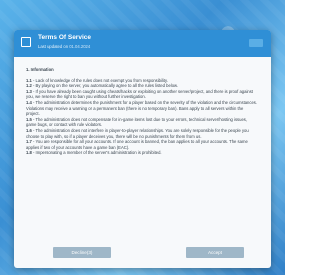 Image resolution: width=320 pixels, height=275 pixels. Describe the element at coordinates (82, 252) in the screenshot. I see `decline-button: Decline(3)` at that location.